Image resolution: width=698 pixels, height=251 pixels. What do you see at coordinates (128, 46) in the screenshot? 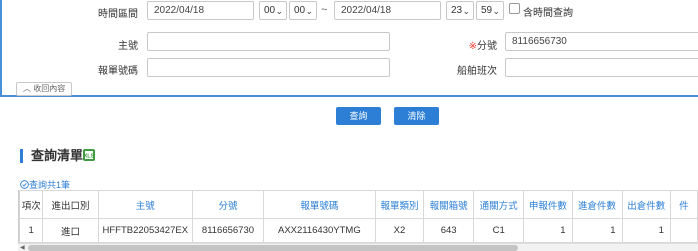
I see `master-no-label: 主號` at bounding box center [128, 46].